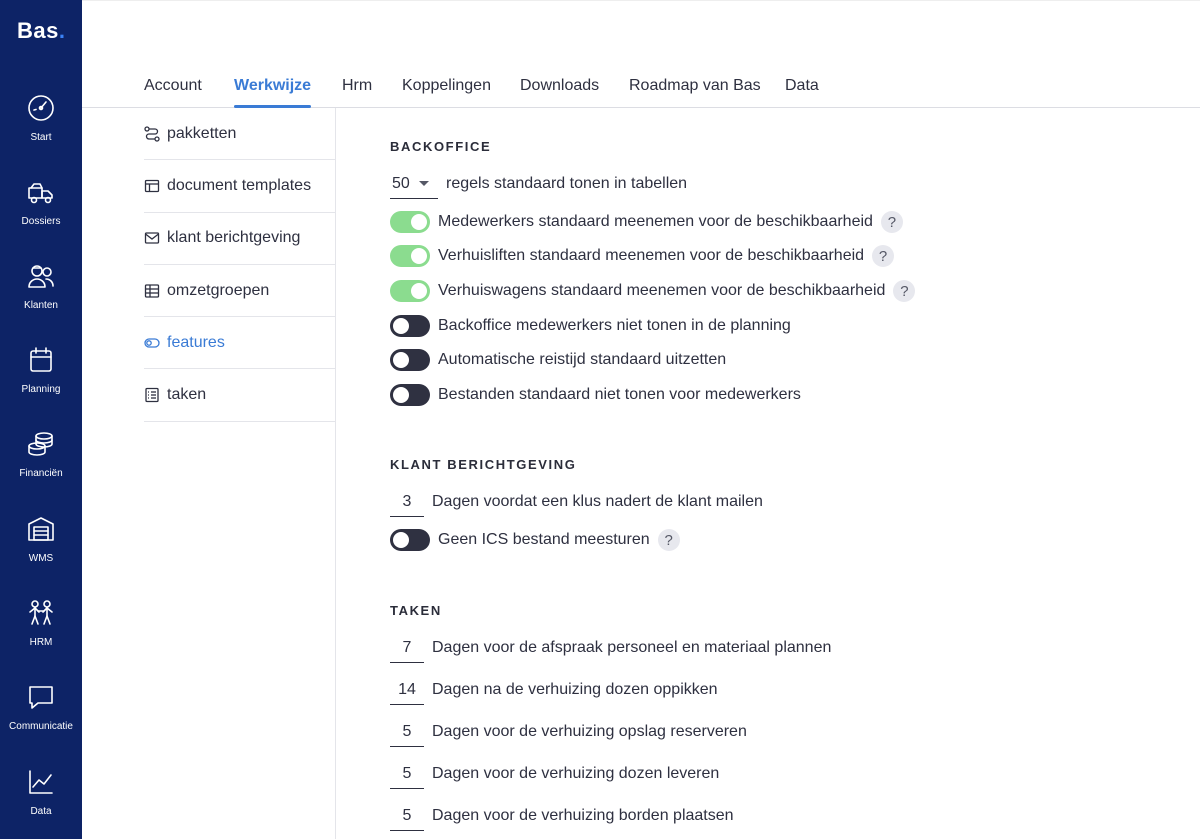 The height and width of the screenshot is (839, 1200). I want to click on calendar-icon, so click(41, 359).